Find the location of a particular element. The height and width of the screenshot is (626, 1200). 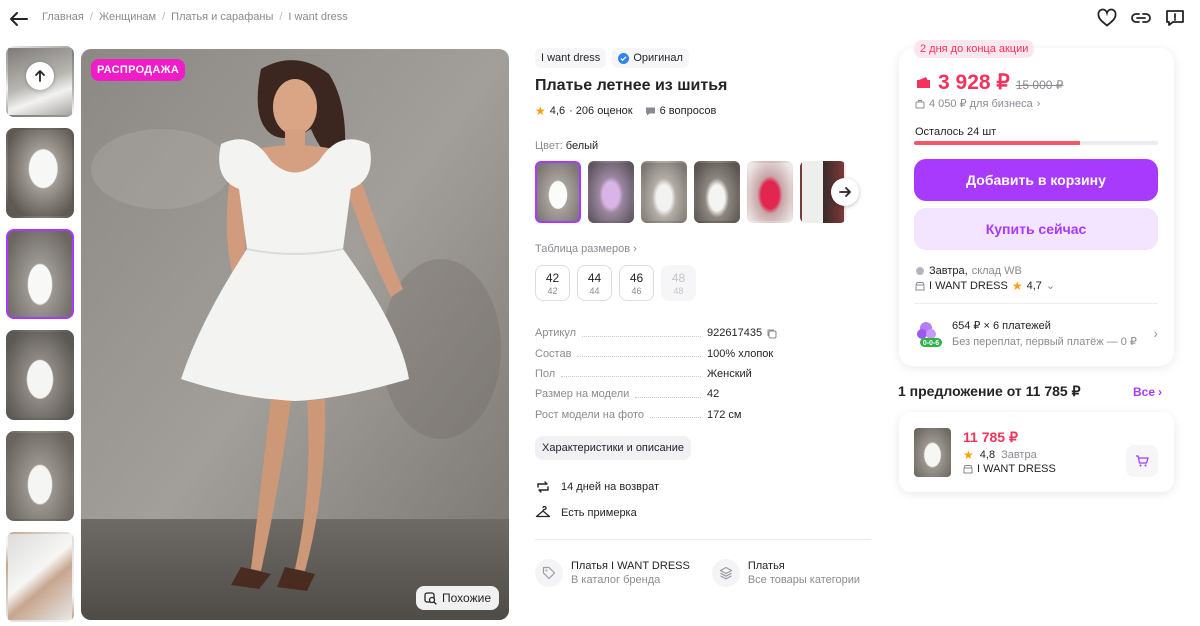

offer-add-to-cart-button is located at coordinates (1142, 461).